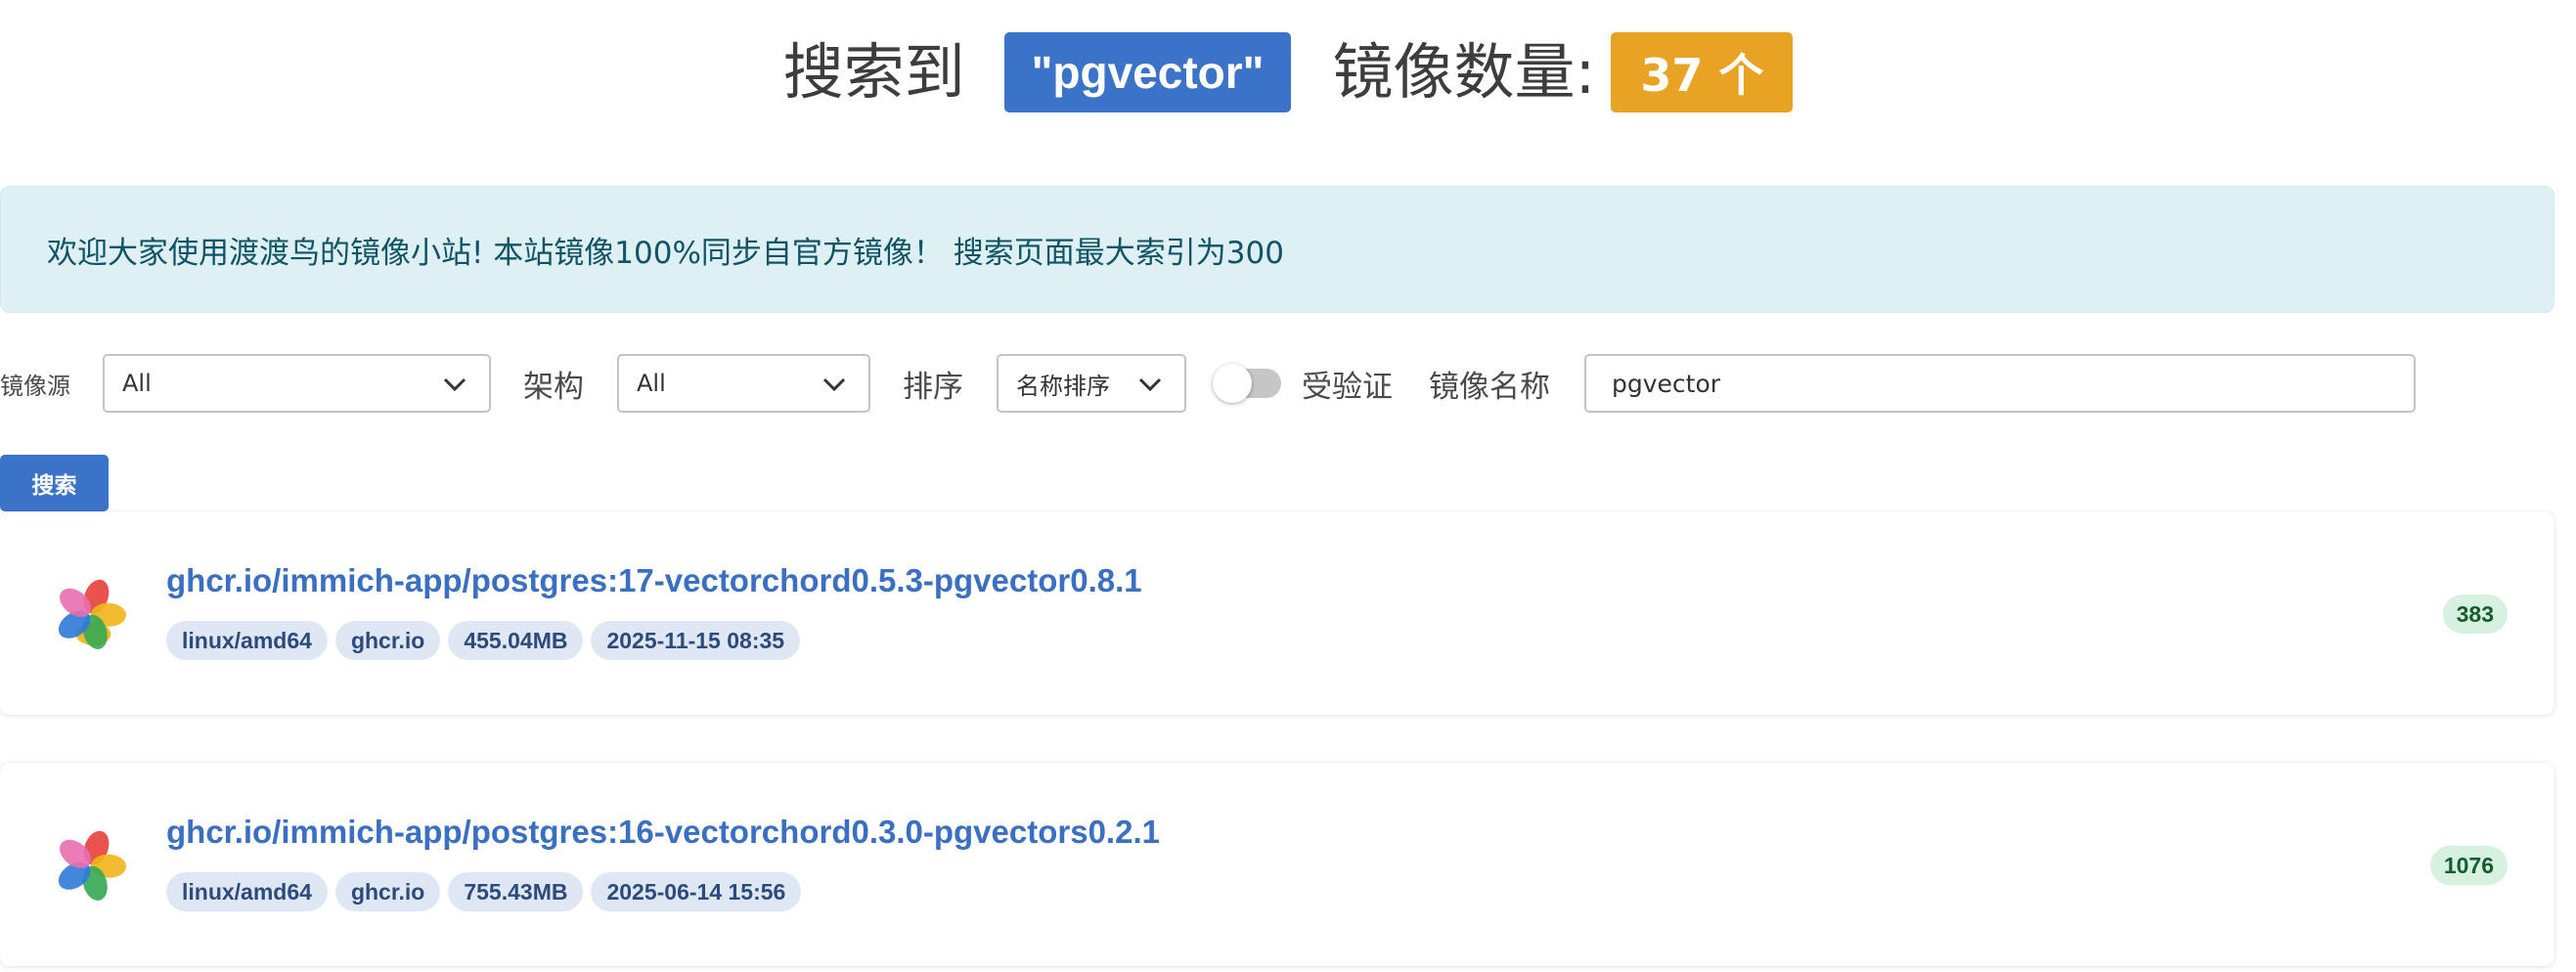 The image size is (2576, 972). I want to click on sort-label: 排序, so click(933, 387).